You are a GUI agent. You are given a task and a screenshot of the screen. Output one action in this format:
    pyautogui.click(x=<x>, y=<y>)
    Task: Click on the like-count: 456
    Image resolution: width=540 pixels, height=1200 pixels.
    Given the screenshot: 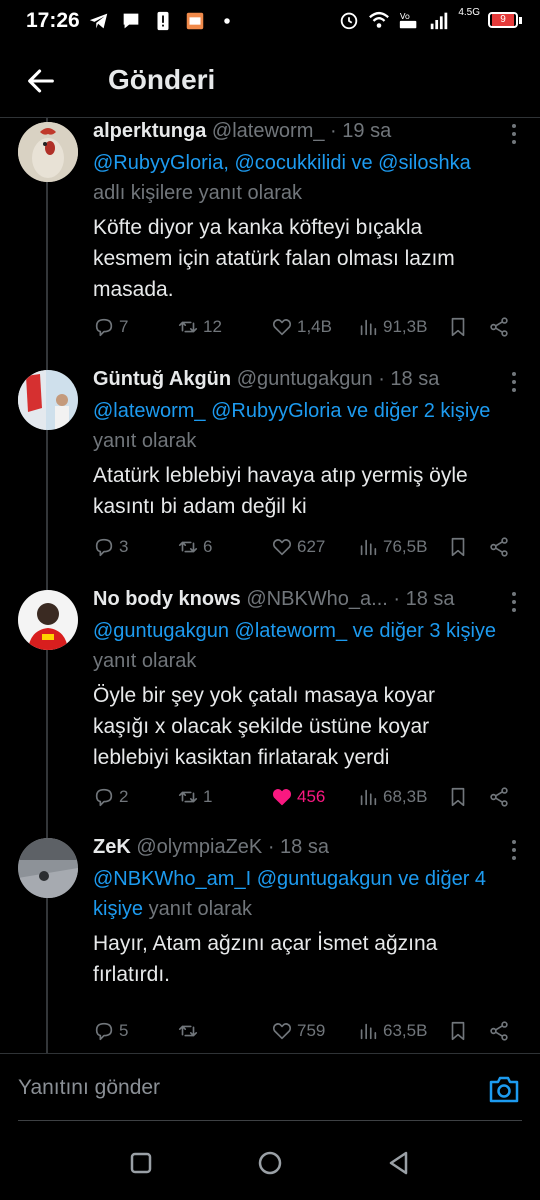 What is the action you would take?
    pyautogui.click(x=311, y=796)
    